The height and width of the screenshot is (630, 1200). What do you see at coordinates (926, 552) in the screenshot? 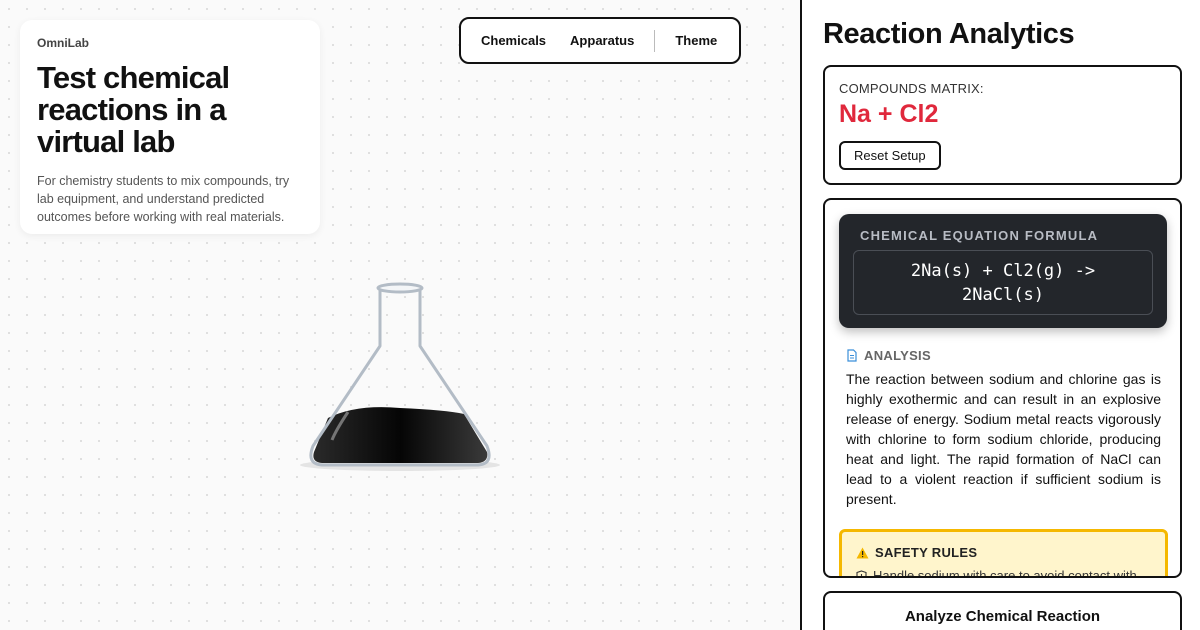
I see `safety-label: SAFETY RULES` at bounding box center [926, 552].